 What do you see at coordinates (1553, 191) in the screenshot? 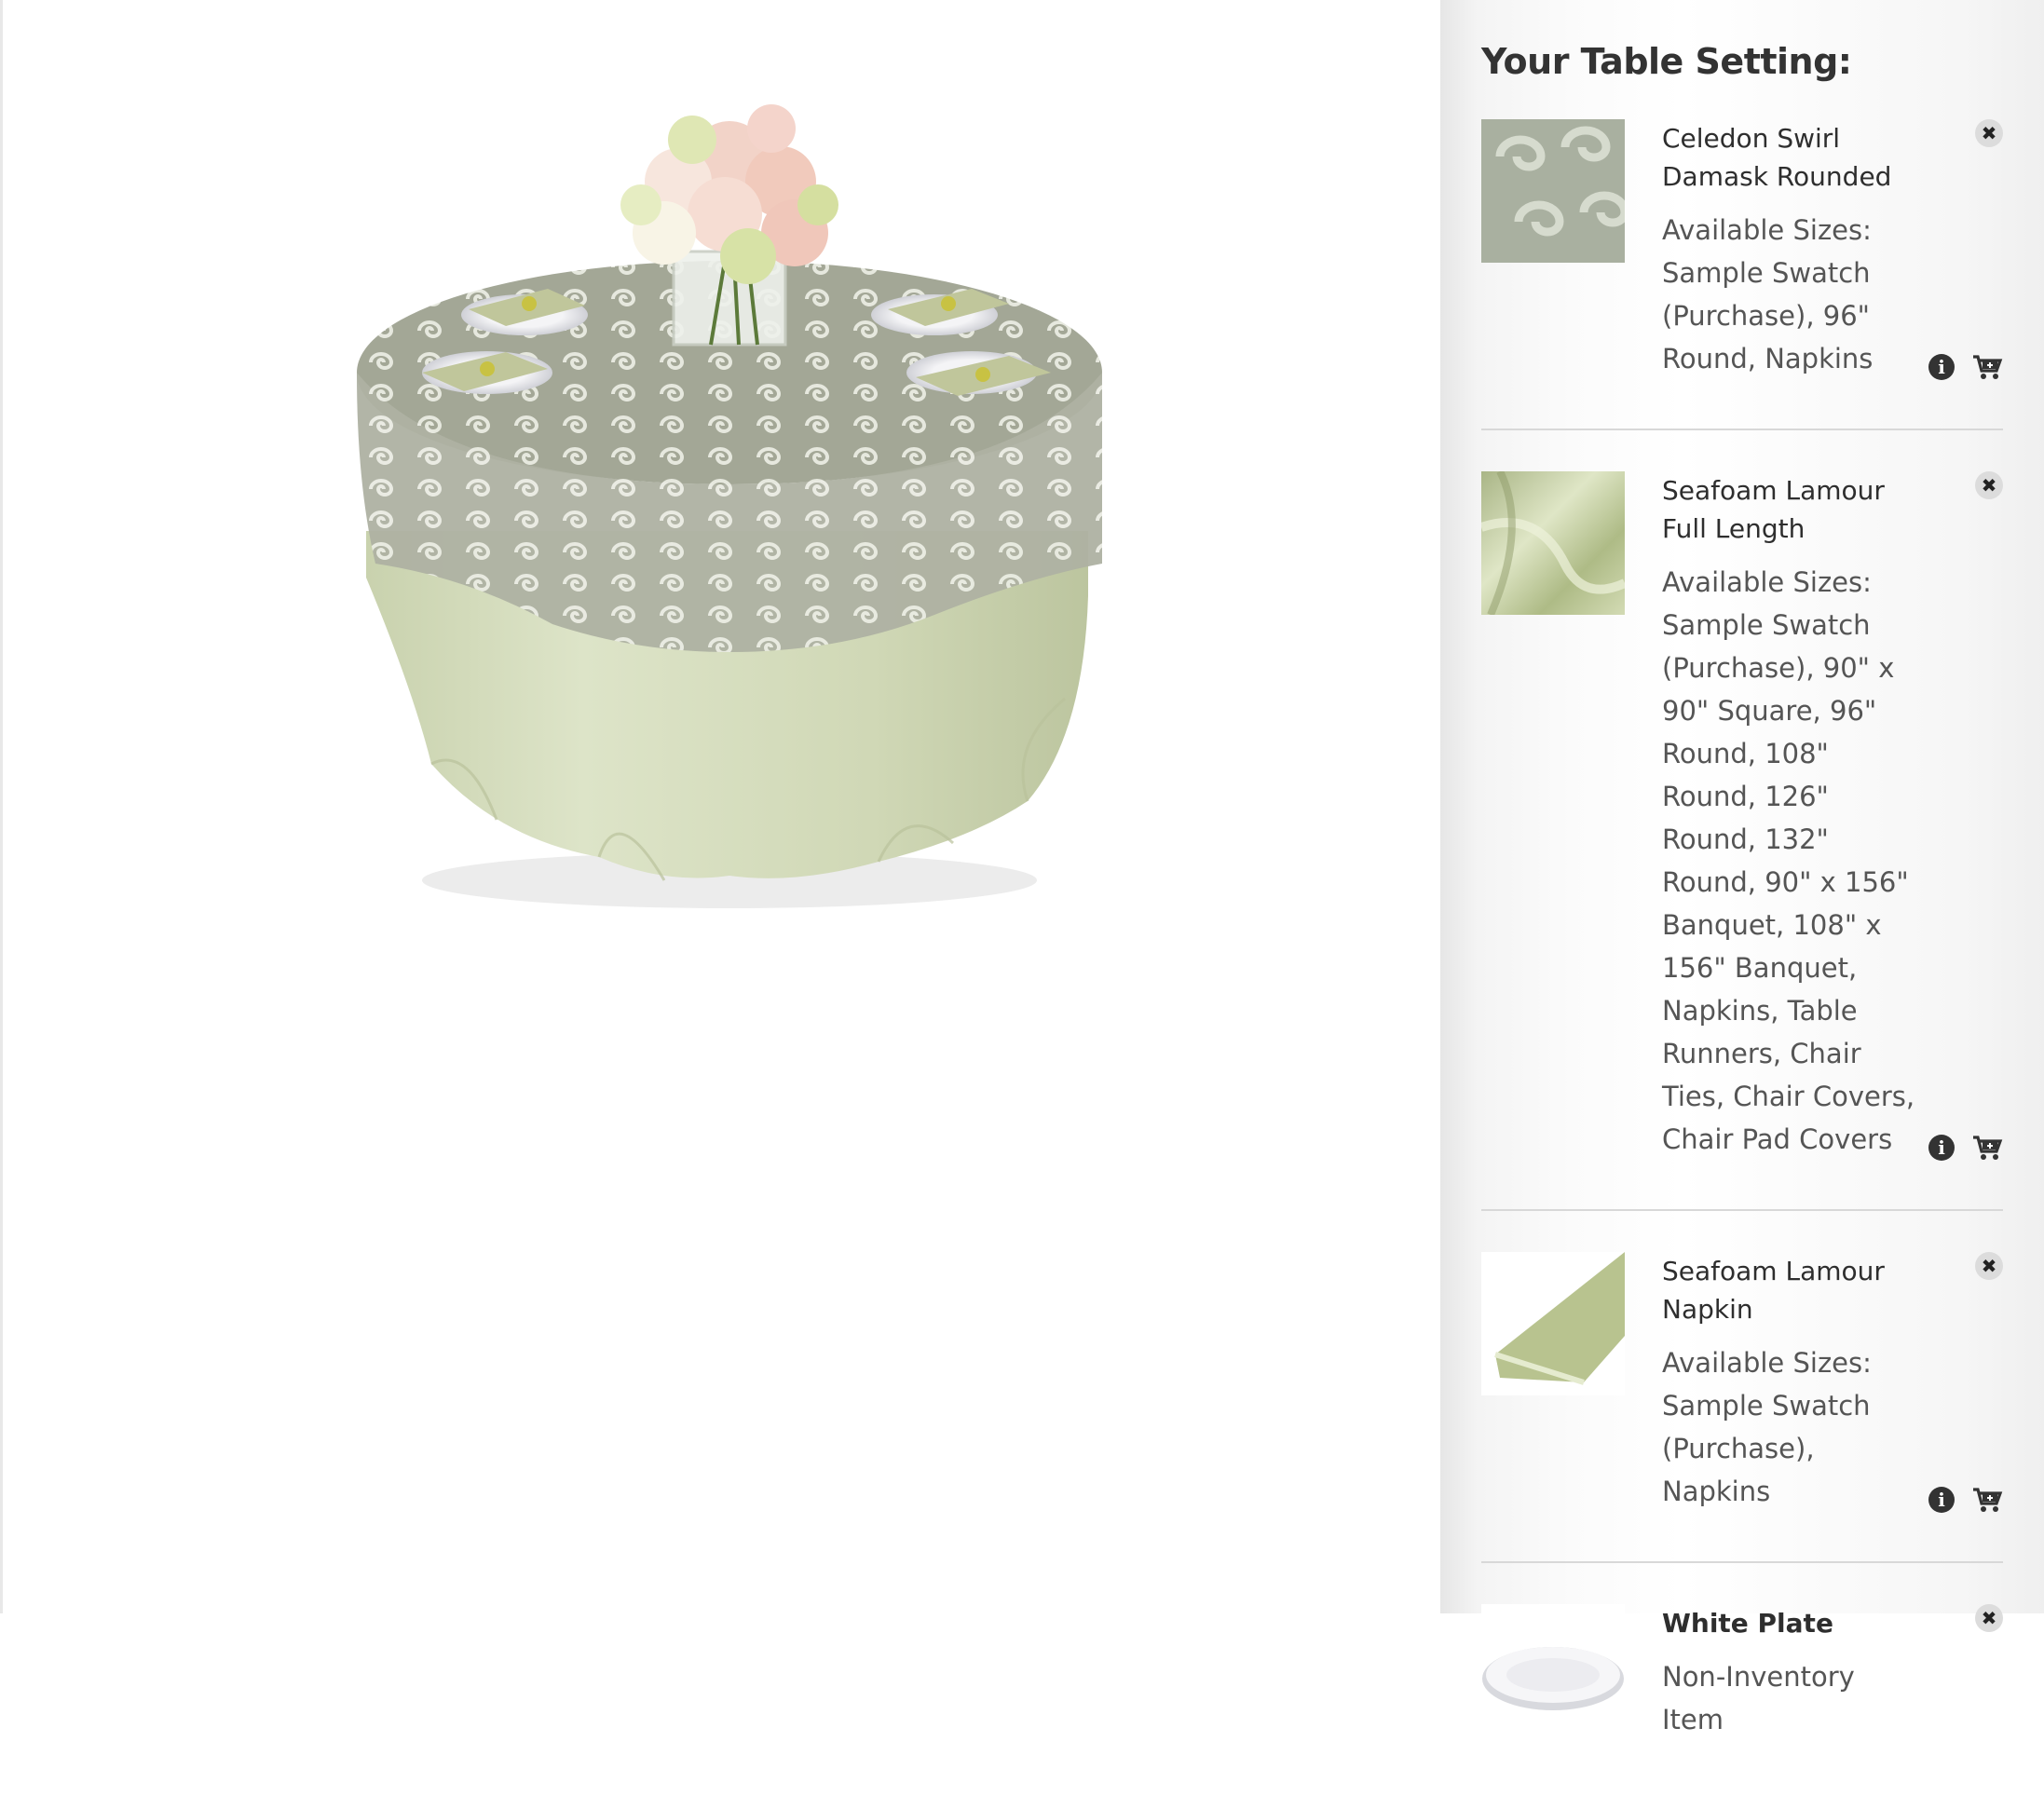
I see `celedon-swirl-thumbnail` at bounding box center [1553, 191].